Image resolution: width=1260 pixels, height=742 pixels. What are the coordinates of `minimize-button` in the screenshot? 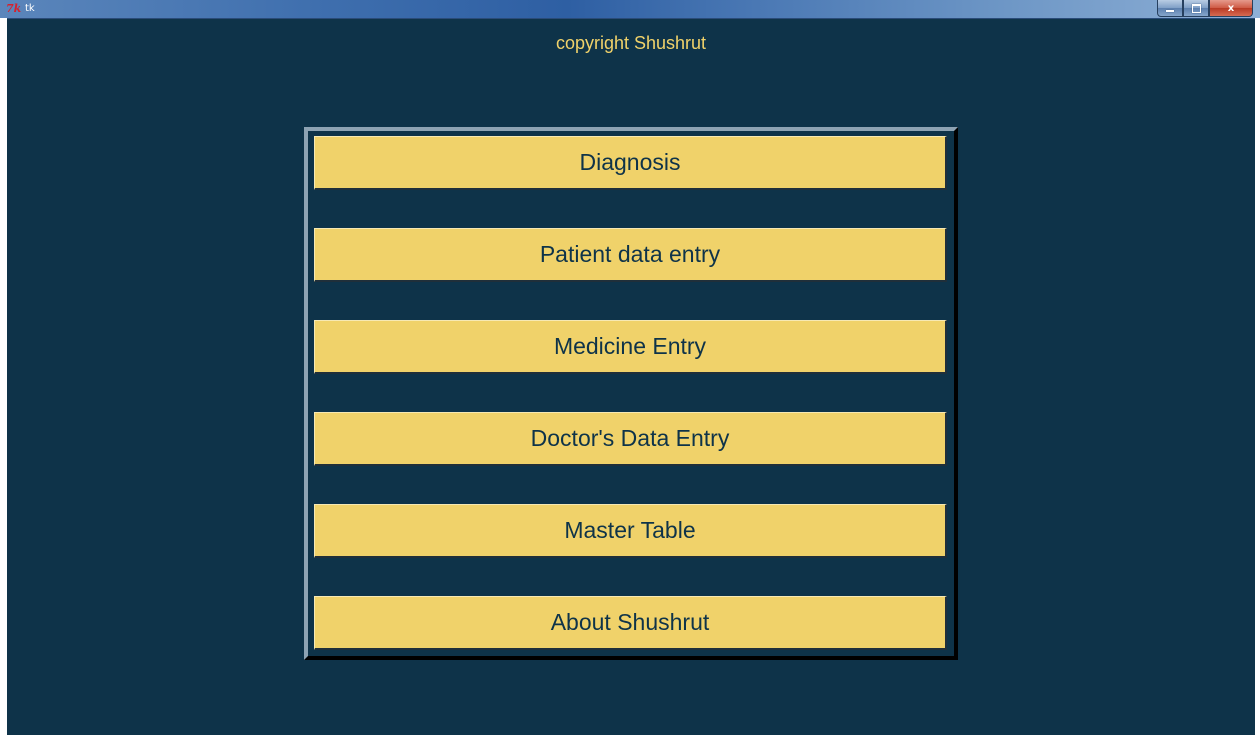 It's located at (1170, 8).